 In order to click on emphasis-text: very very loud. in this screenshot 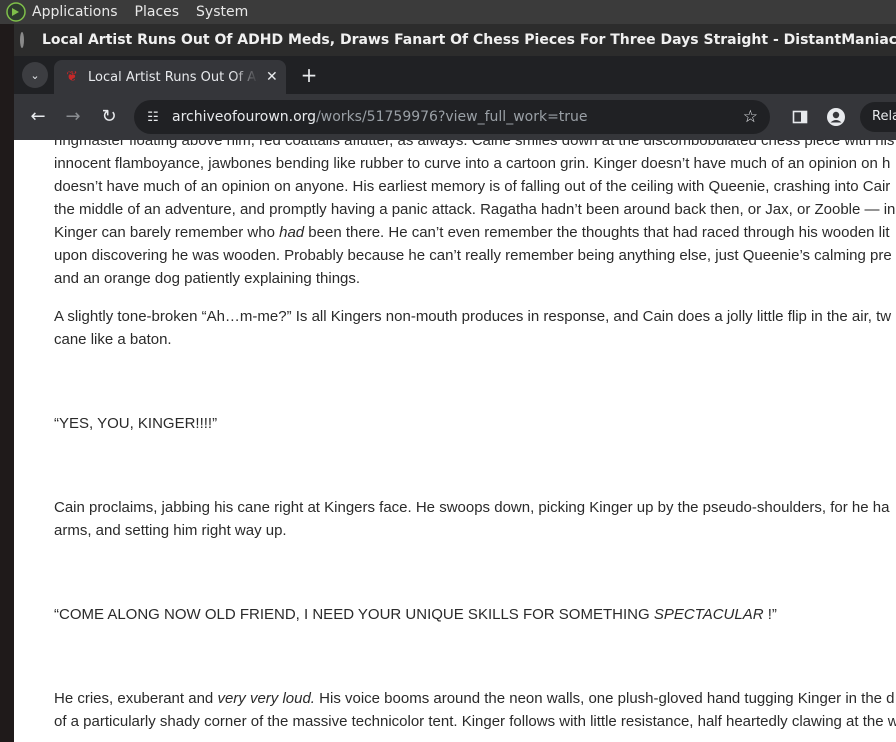, I will do `click(266, 698)`.